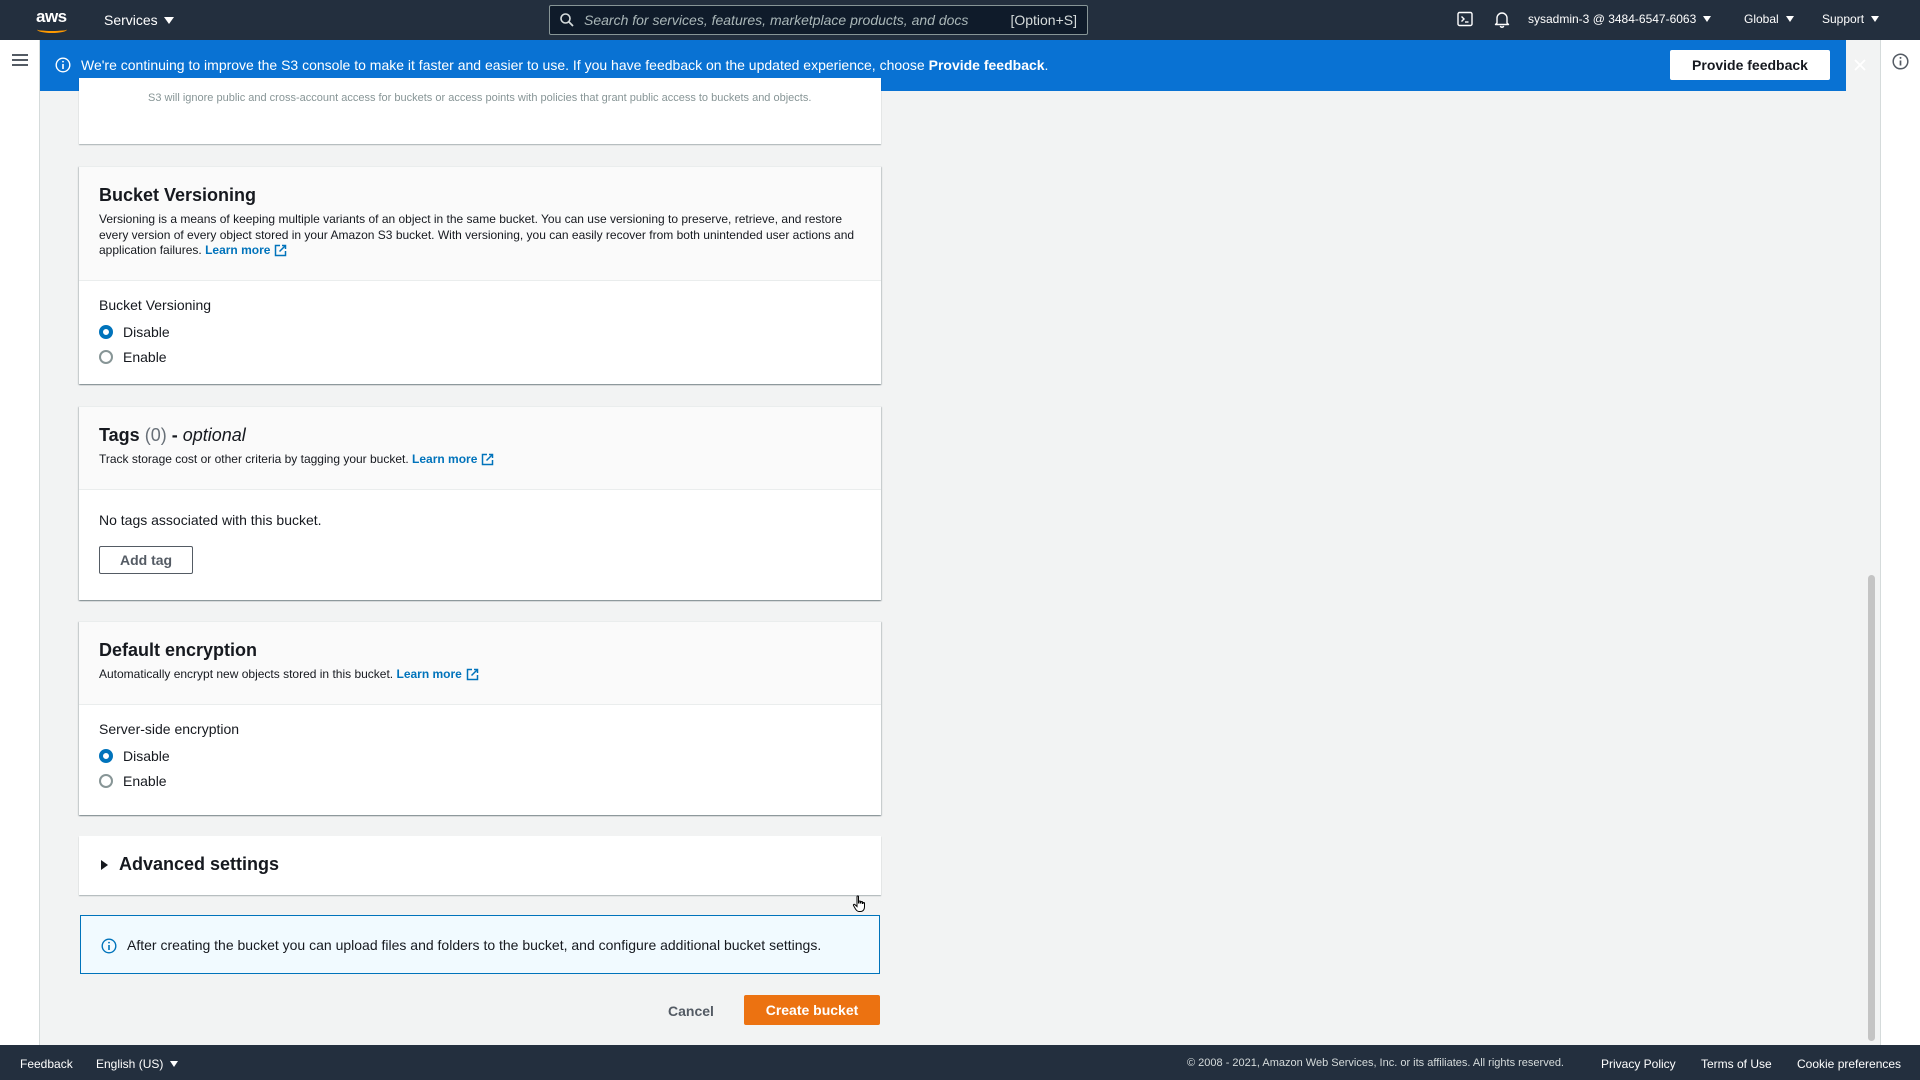 The image size is (1920, 1080). Describe the element at coordinates (119, 435) in the screenshot. I see `tags-title: Tags` at that location.